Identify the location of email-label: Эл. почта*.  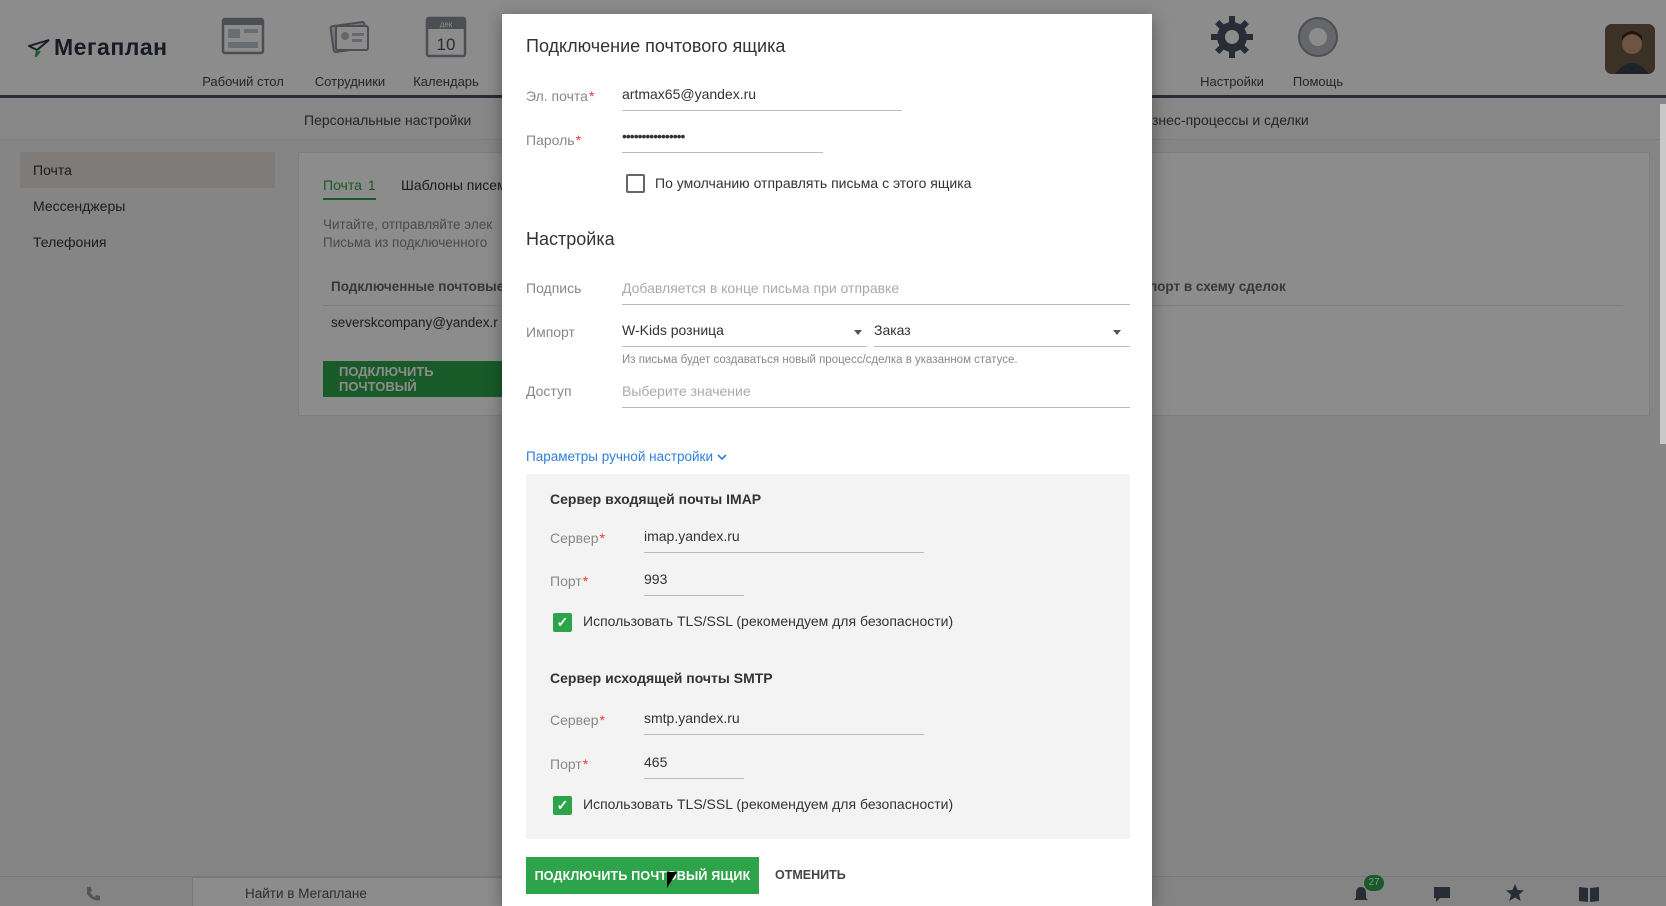
(560, 96).